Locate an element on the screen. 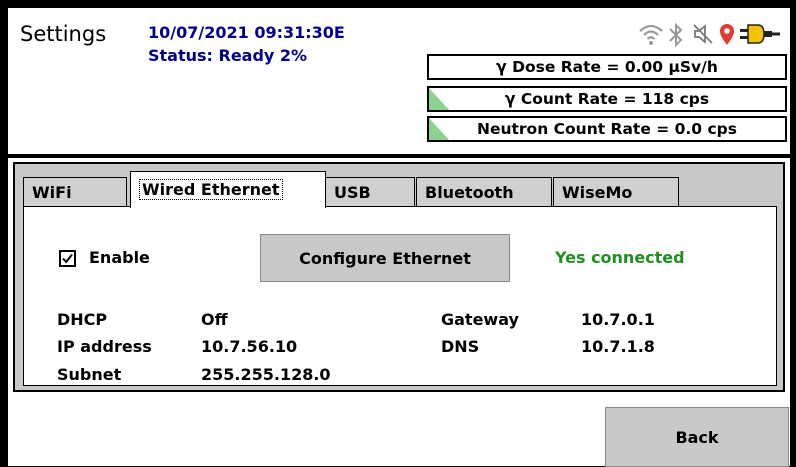 This screenshot has width=796, height=467. tab-usb: USB is located at coordinates (370, 192).